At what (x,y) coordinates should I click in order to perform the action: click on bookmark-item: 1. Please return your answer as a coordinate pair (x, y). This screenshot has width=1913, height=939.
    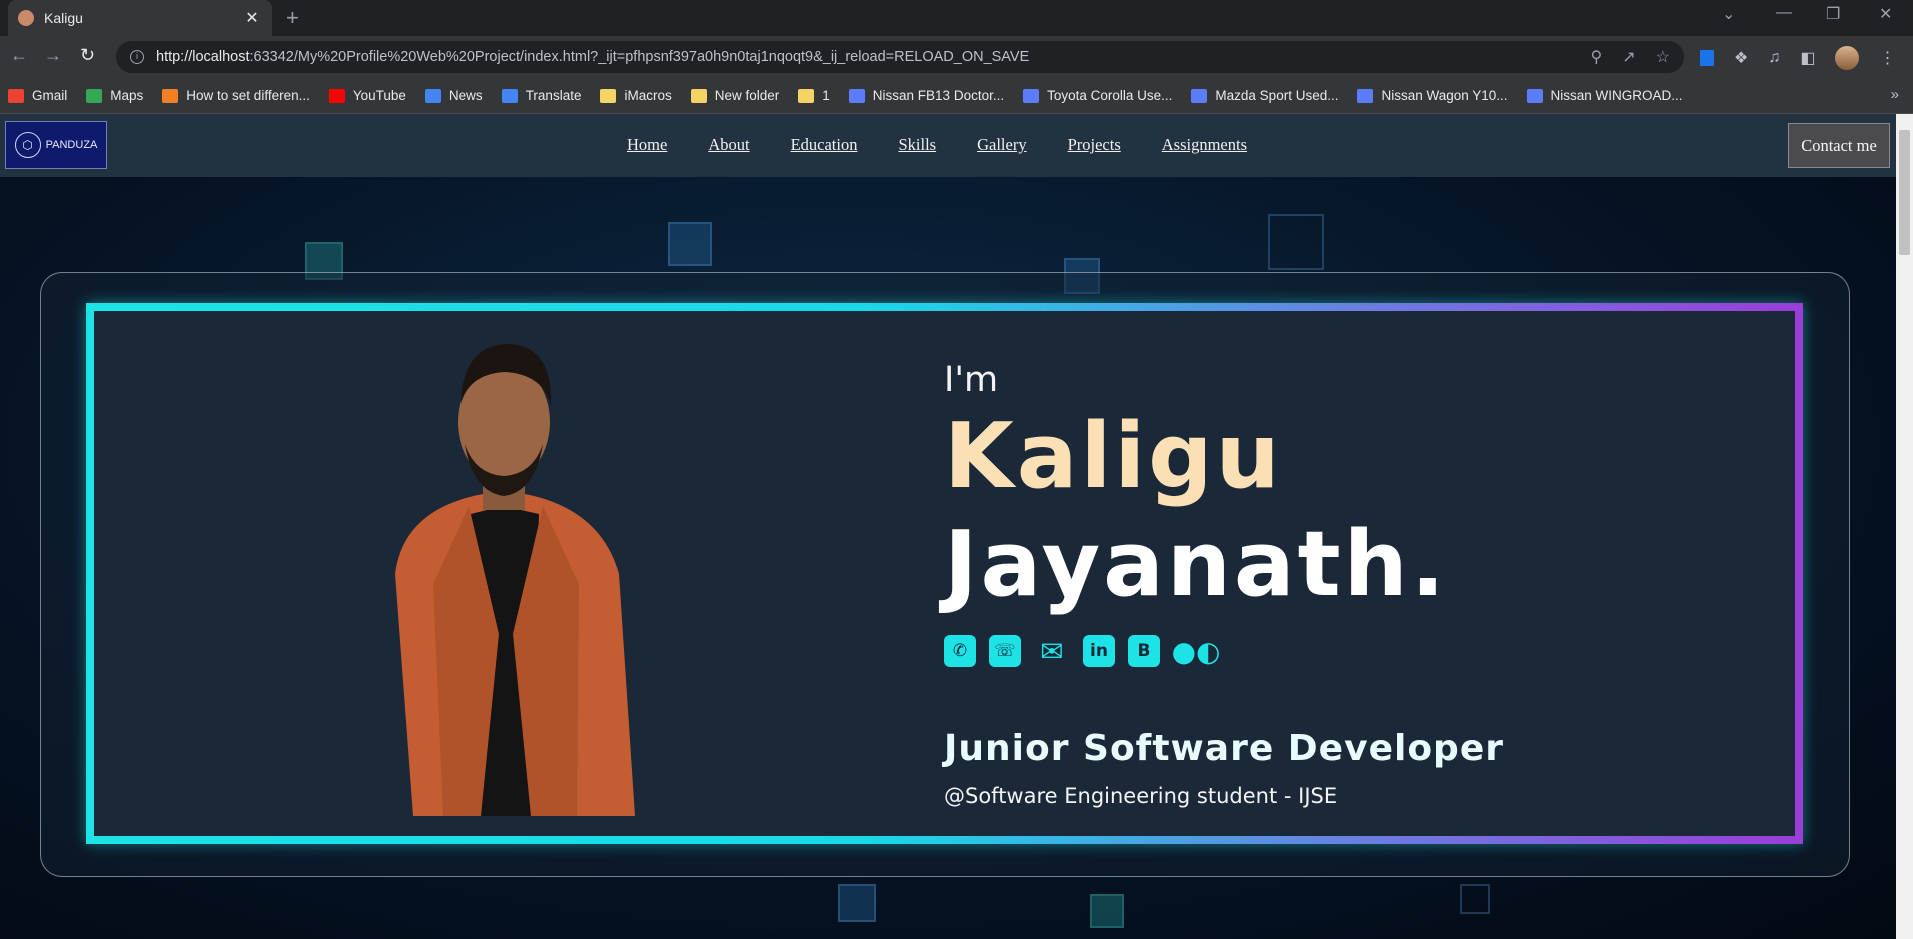
    Looking at the image, I should click on (814, 95).